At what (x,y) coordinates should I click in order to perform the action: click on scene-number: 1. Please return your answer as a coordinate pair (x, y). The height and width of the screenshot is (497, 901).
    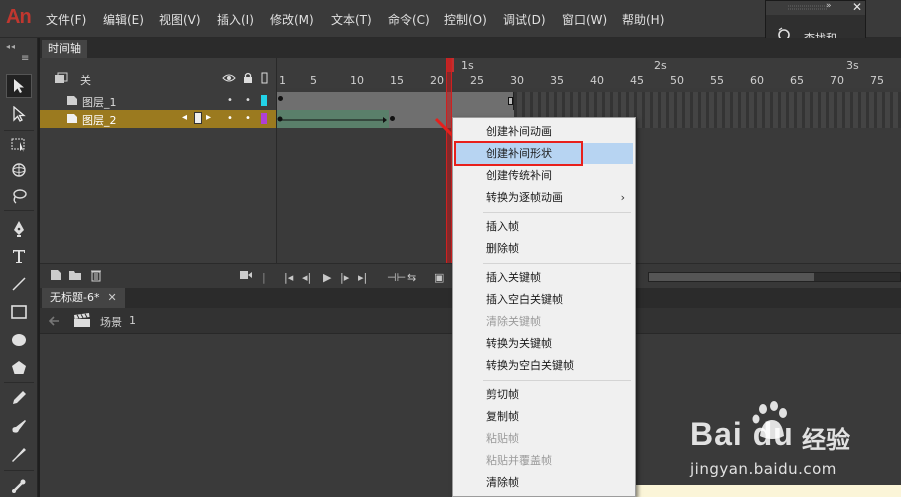
    Looking at the image, I should click on (132, 320).